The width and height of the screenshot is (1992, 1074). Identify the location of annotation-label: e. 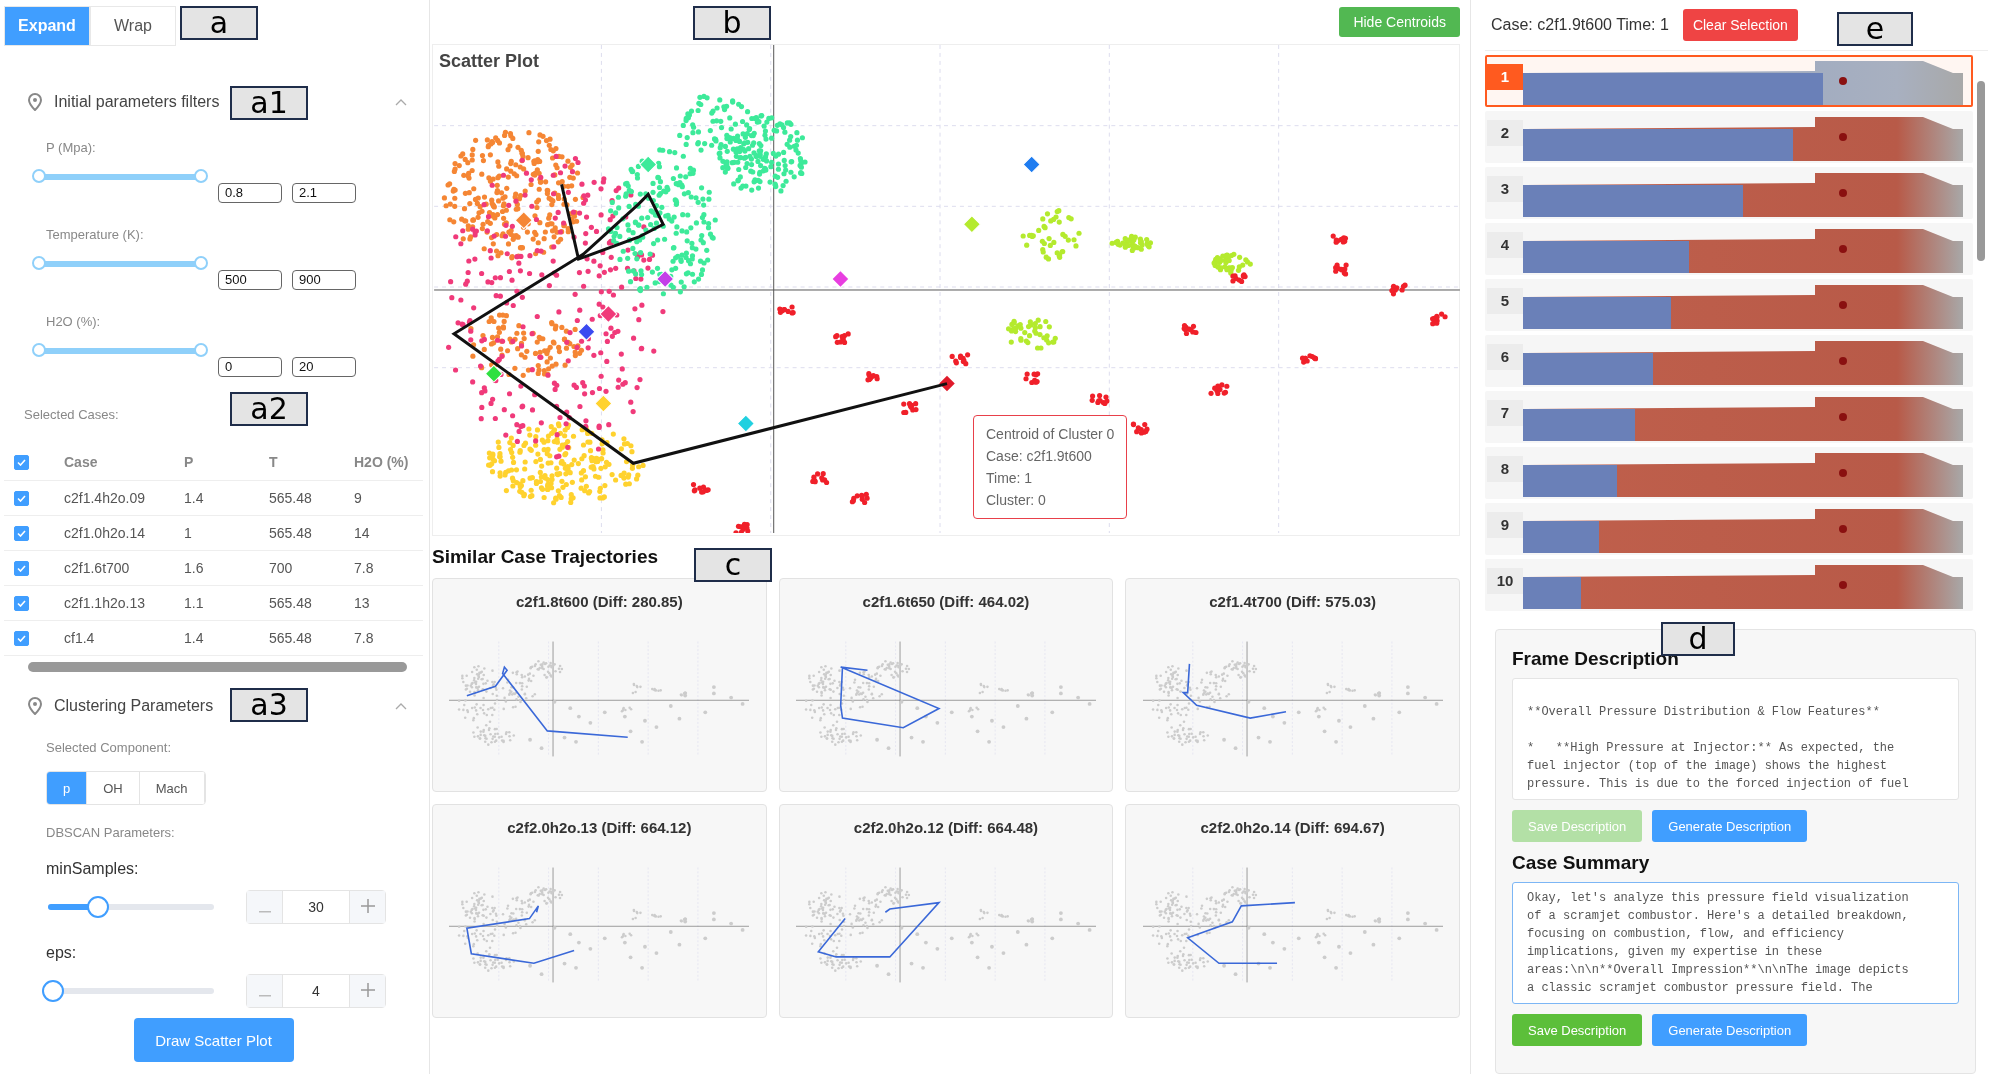
(1875, 29).